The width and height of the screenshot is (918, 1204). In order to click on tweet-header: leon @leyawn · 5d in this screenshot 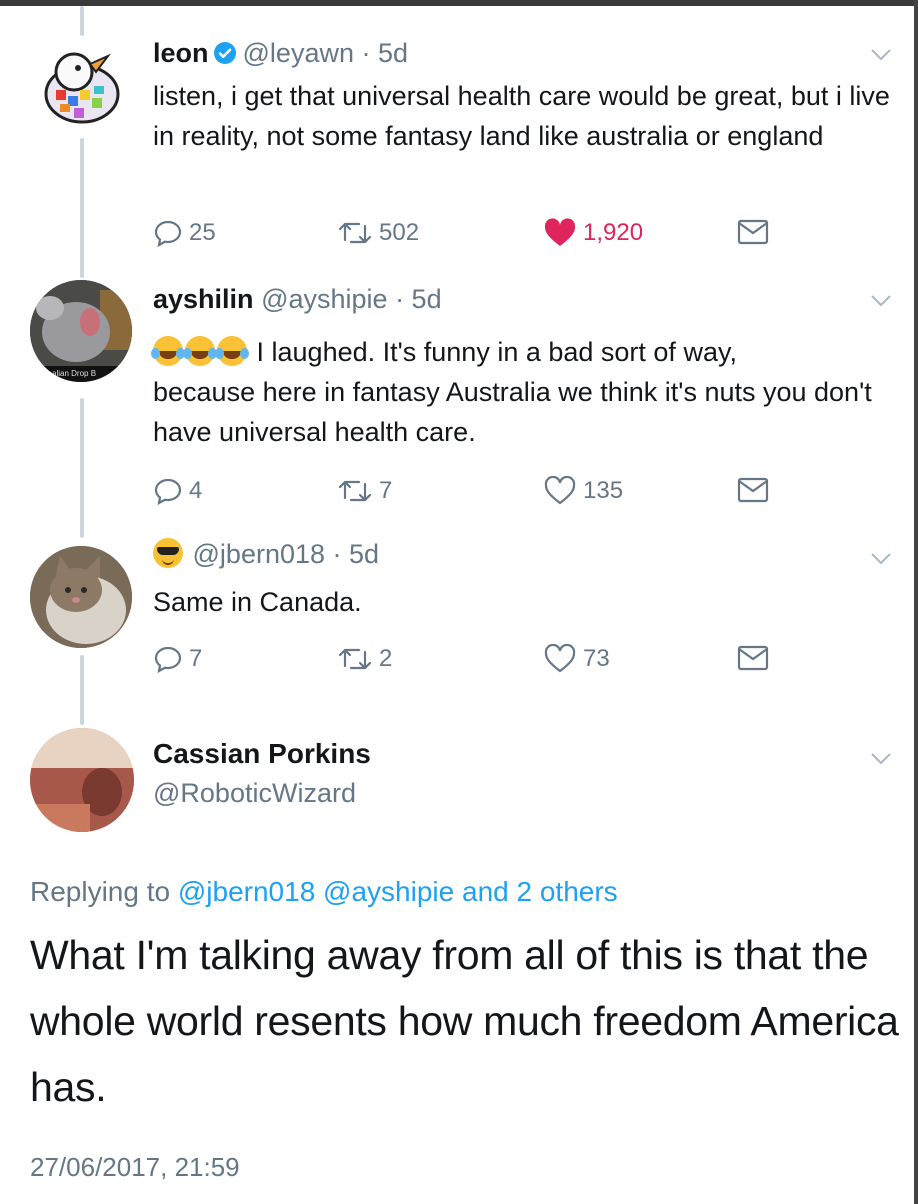, I will do `click(280, 53)`.